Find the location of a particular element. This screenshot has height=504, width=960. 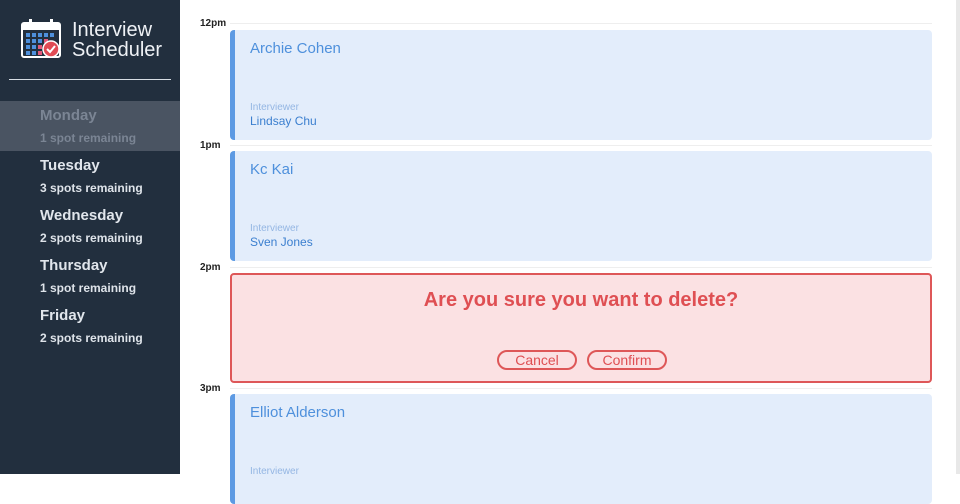

app-logo: Interview Scheduler is located at coordinates (95, 40).